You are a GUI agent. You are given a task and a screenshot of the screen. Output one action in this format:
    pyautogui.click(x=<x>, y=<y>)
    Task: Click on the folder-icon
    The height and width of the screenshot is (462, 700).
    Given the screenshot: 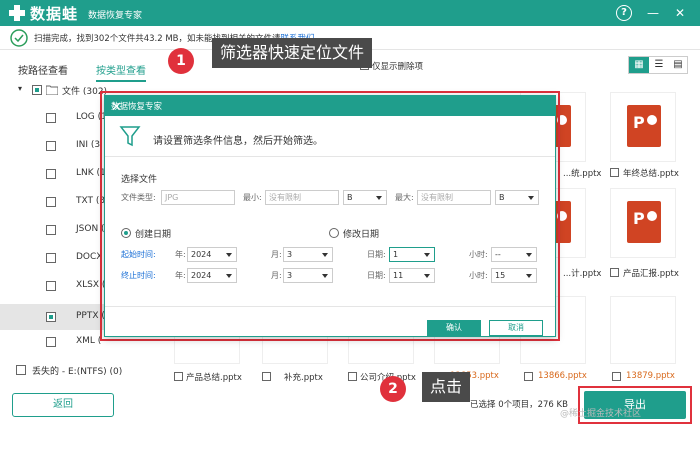 What is the action you would take?
    pyautogui.click(x=52, y=90)
    